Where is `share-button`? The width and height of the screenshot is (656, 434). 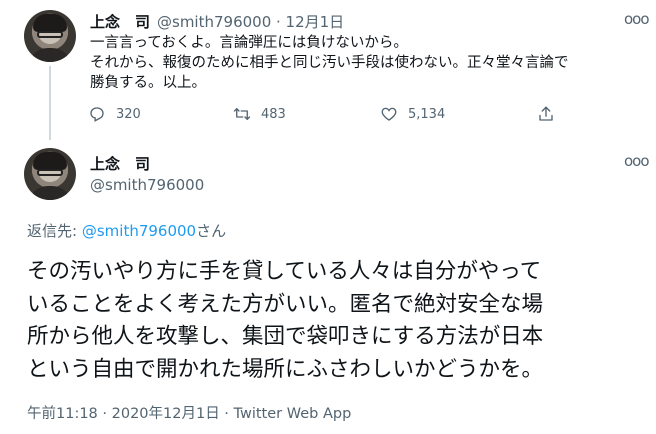 share-button is located at coordinates (546, 114).